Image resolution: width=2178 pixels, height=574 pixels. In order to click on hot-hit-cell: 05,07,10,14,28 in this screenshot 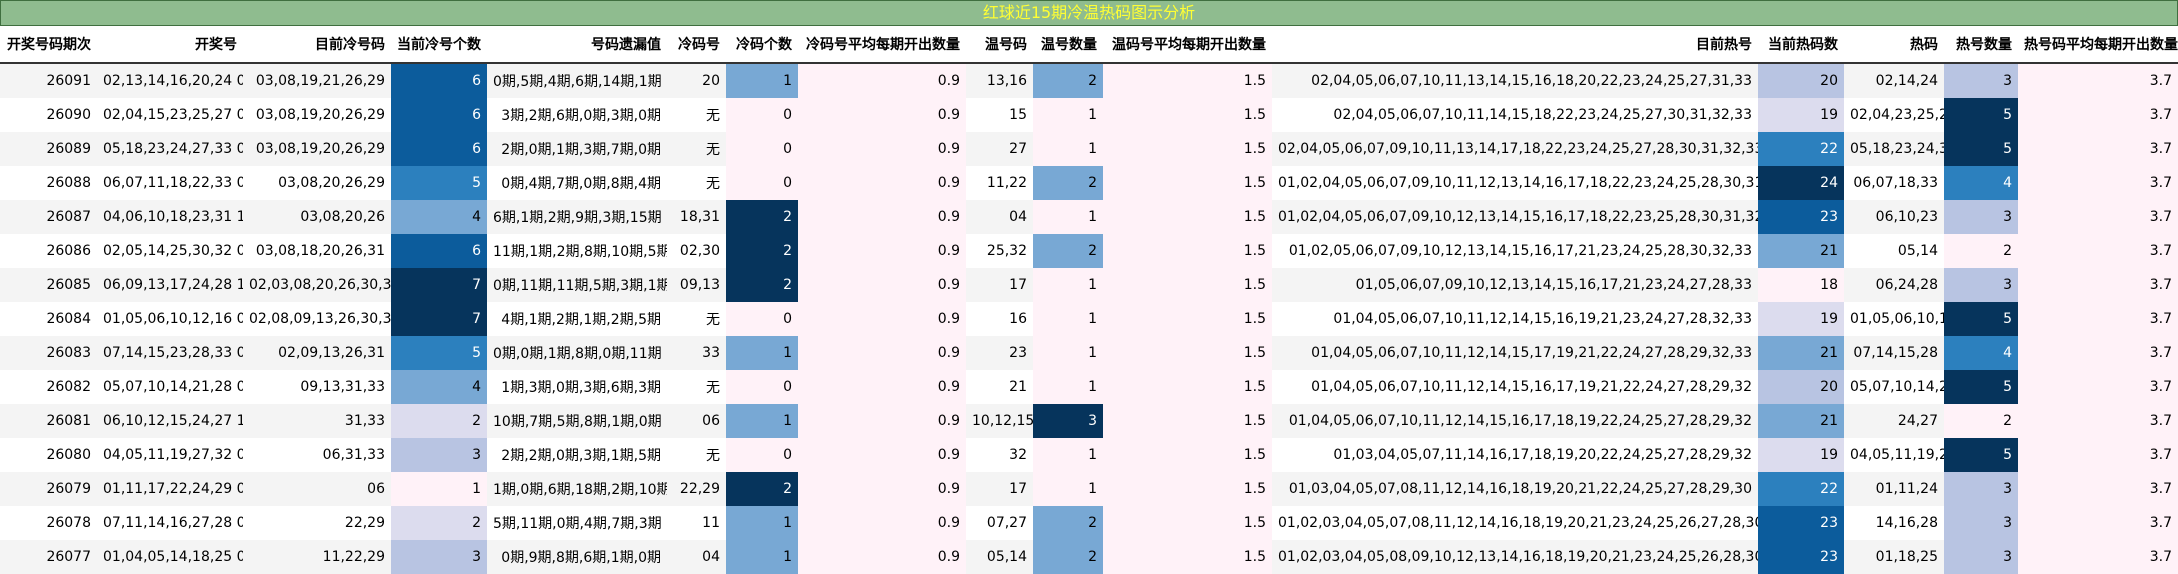, I will do `click(1894, 387)`.